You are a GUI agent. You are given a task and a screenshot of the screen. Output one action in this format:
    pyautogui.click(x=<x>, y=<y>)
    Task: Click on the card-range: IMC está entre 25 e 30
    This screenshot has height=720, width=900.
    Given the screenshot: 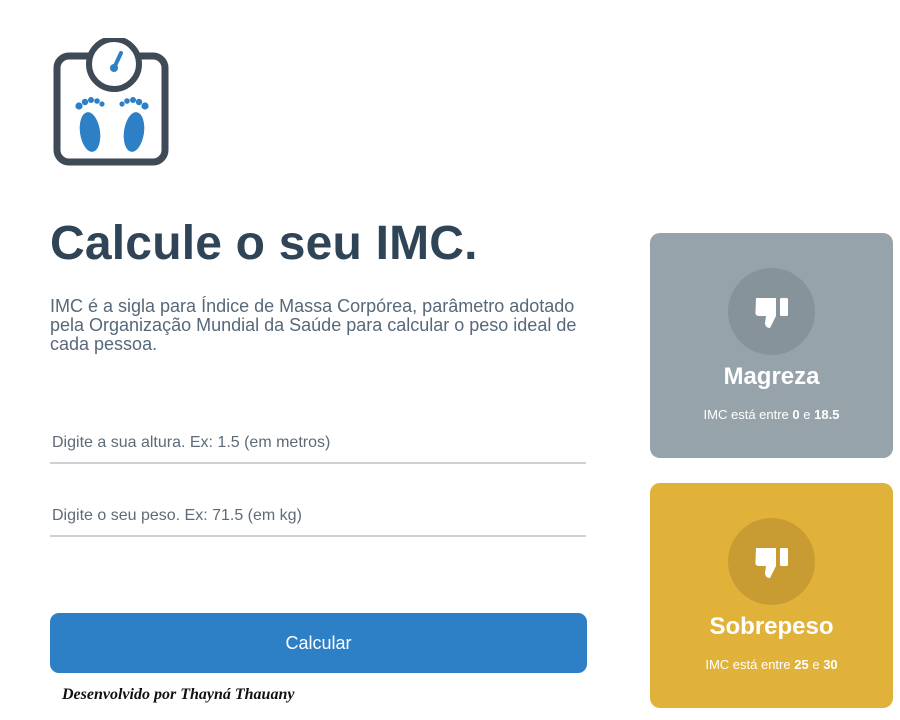 What is the action you would take?
    pyautogui.click(x=771, y=664)
    